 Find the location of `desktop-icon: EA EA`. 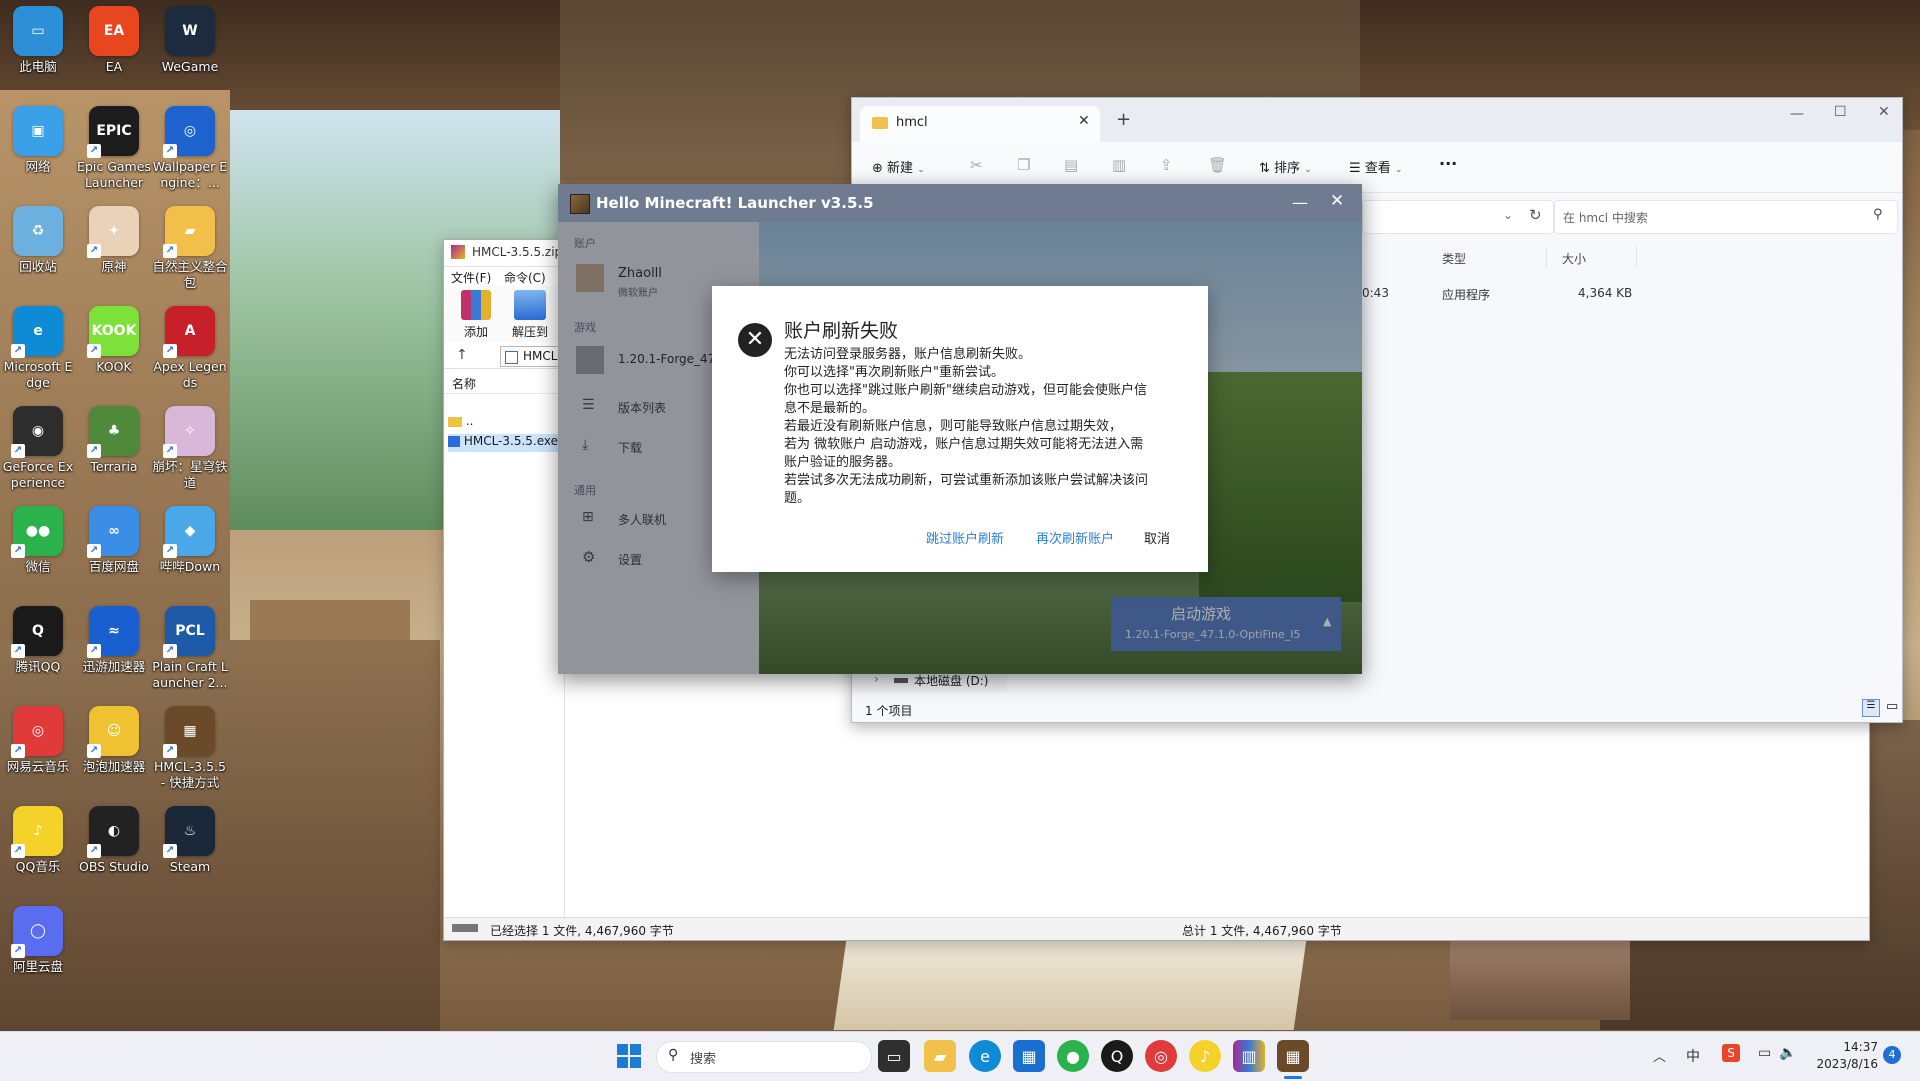

desktop-icon: EA EA is located at coordinates (114, 52).